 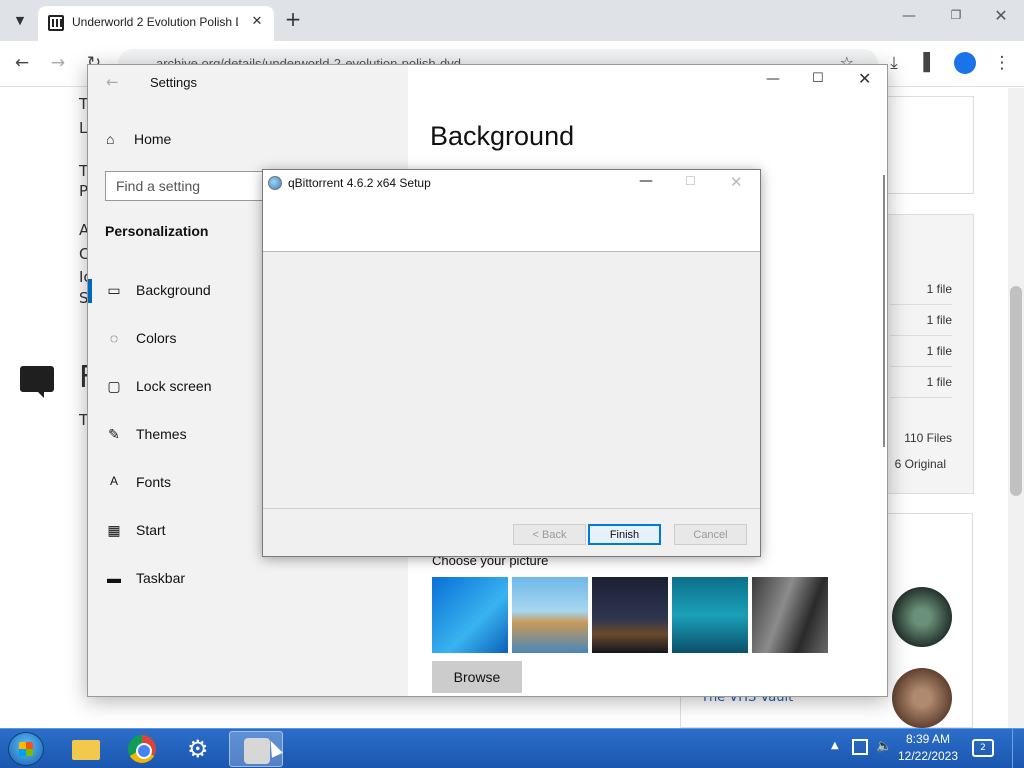 I want to click on section-title: Personalization, so click(x=157, y=231).